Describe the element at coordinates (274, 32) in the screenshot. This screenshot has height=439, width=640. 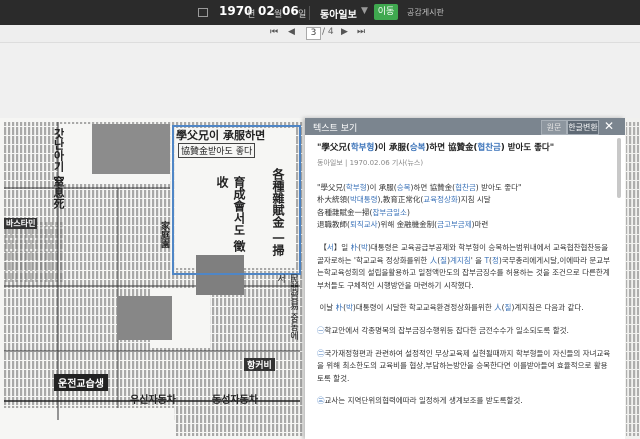
I see `first-page-icon: ⏮` at that location.